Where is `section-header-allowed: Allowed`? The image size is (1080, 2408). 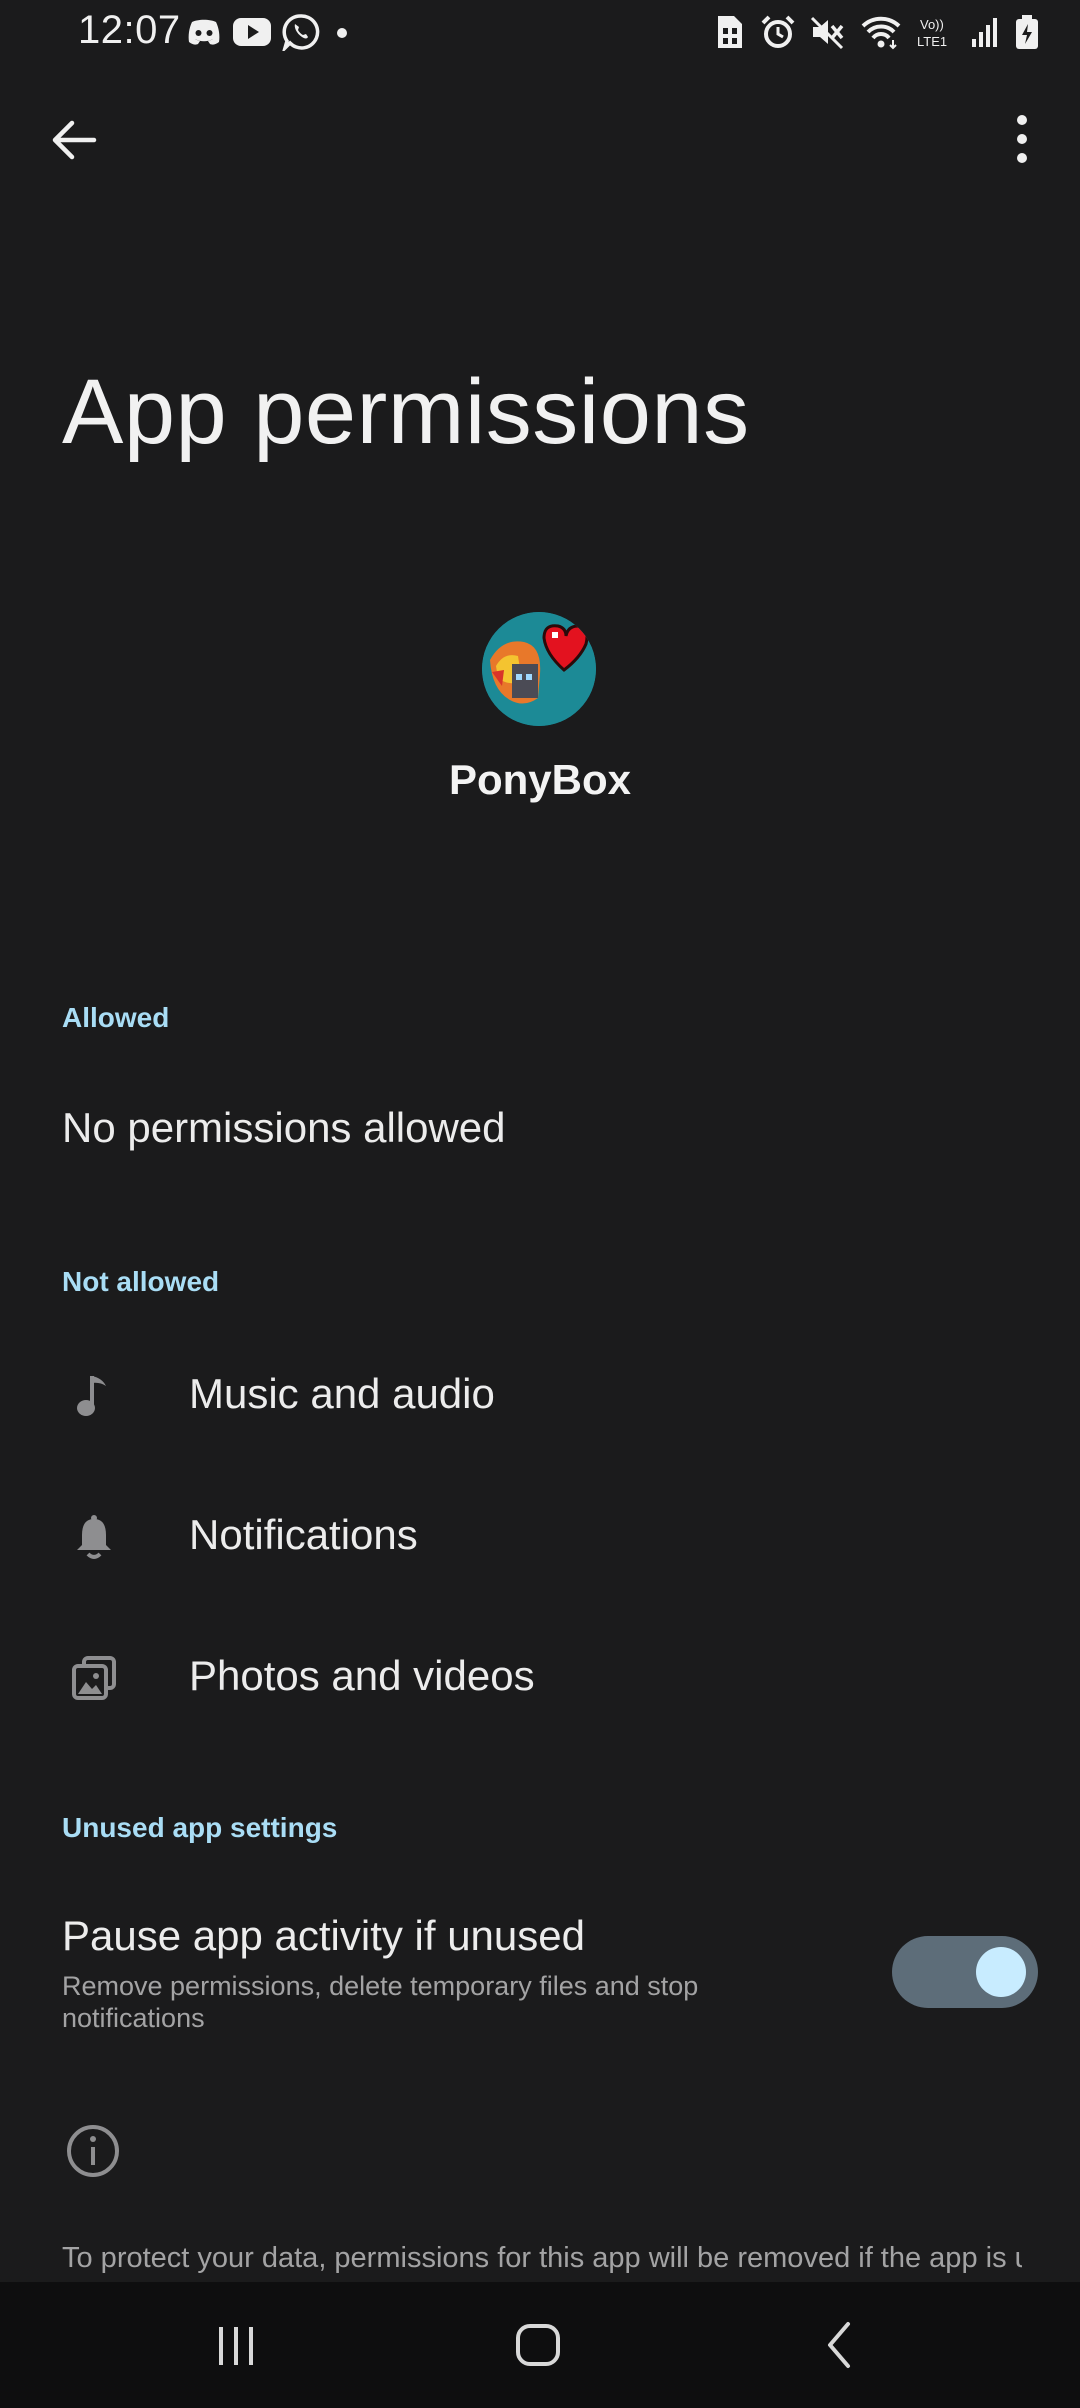
section-header-allowed: Allowed is located at coordinates (116, 1017).